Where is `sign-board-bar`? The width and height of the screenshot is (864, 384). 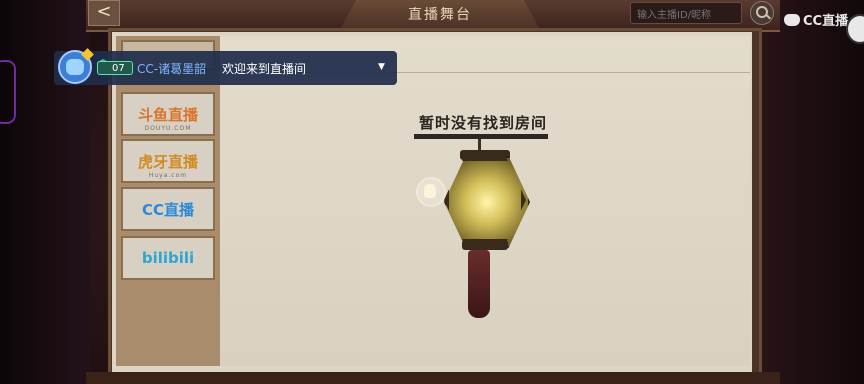
sign-board-bar is located at coordinates (481, 136).